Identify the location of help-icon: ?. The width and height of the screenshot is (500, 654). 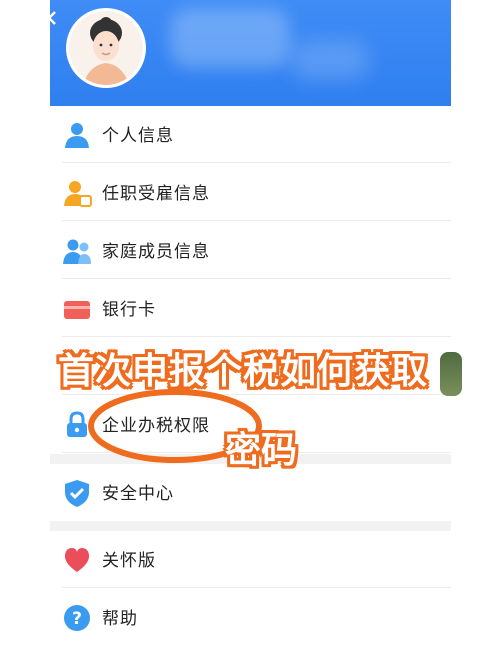
(77, 618).